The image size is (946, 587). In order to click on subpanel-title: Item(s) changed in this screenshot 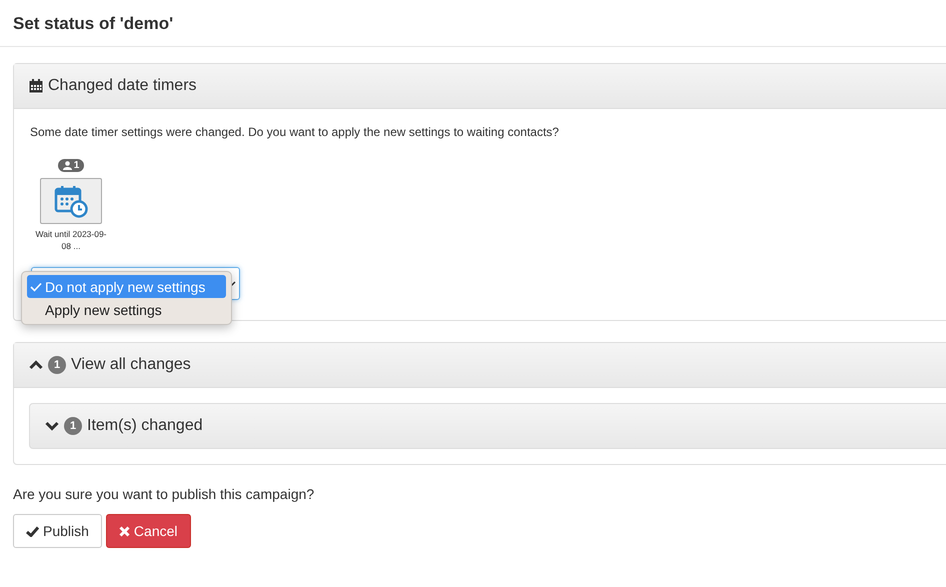, I will do `click(145, 426)`.